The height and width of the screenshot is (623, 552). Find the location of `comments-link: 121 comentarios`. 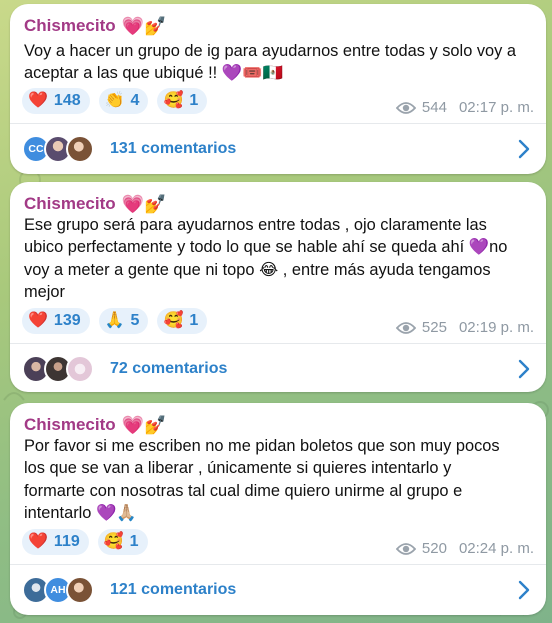

comments-link: 121 comentarios is located at coordinates (173, 590).